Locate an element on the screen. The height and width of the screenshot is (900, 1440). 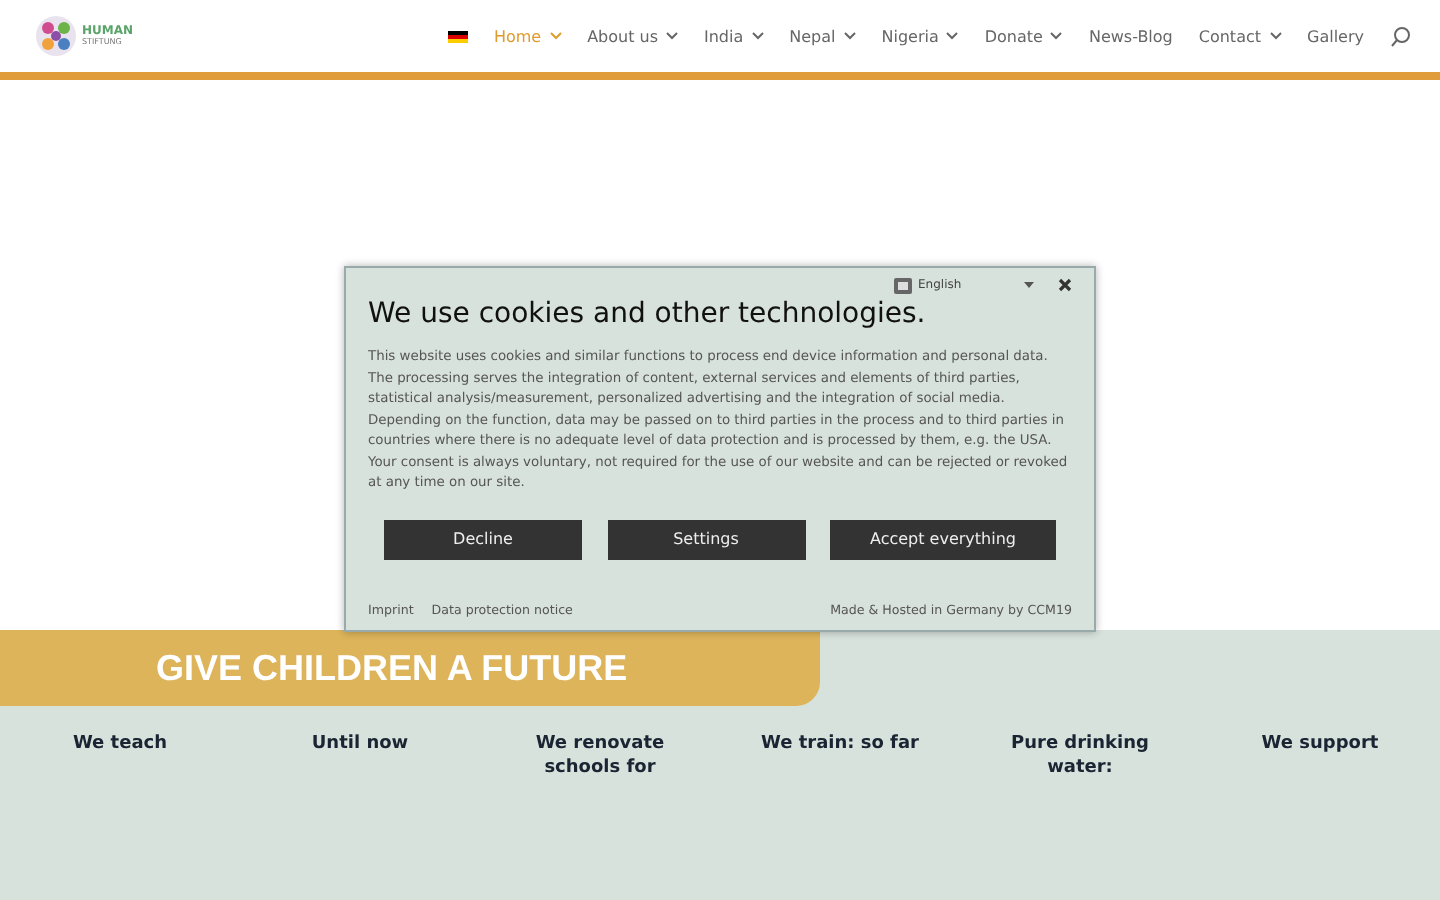
dialog-button: Settings is located at coordinates (706, 539).